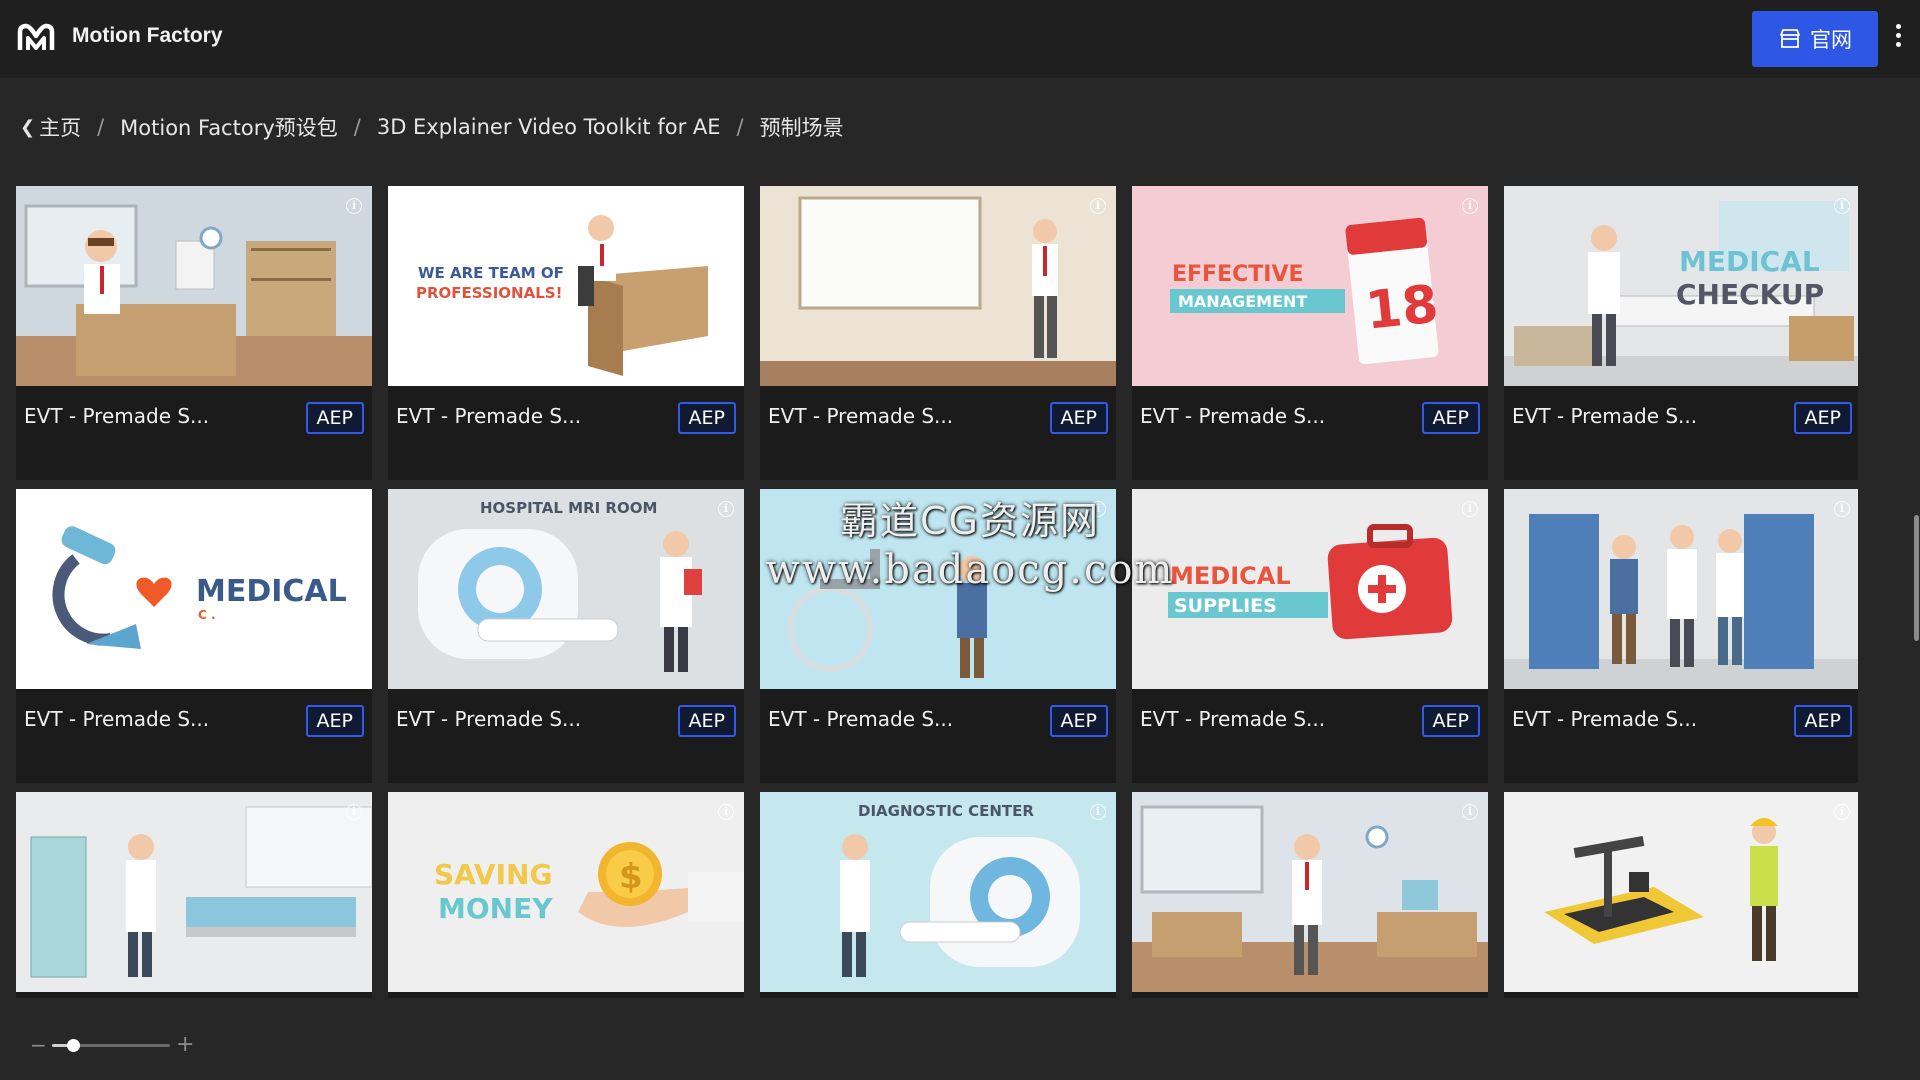 The width and height of the screenshot is (1920, 1080). Describe the element at coordinates (631, 877) in the screenshot. I see `thumb-text: $` at that location.